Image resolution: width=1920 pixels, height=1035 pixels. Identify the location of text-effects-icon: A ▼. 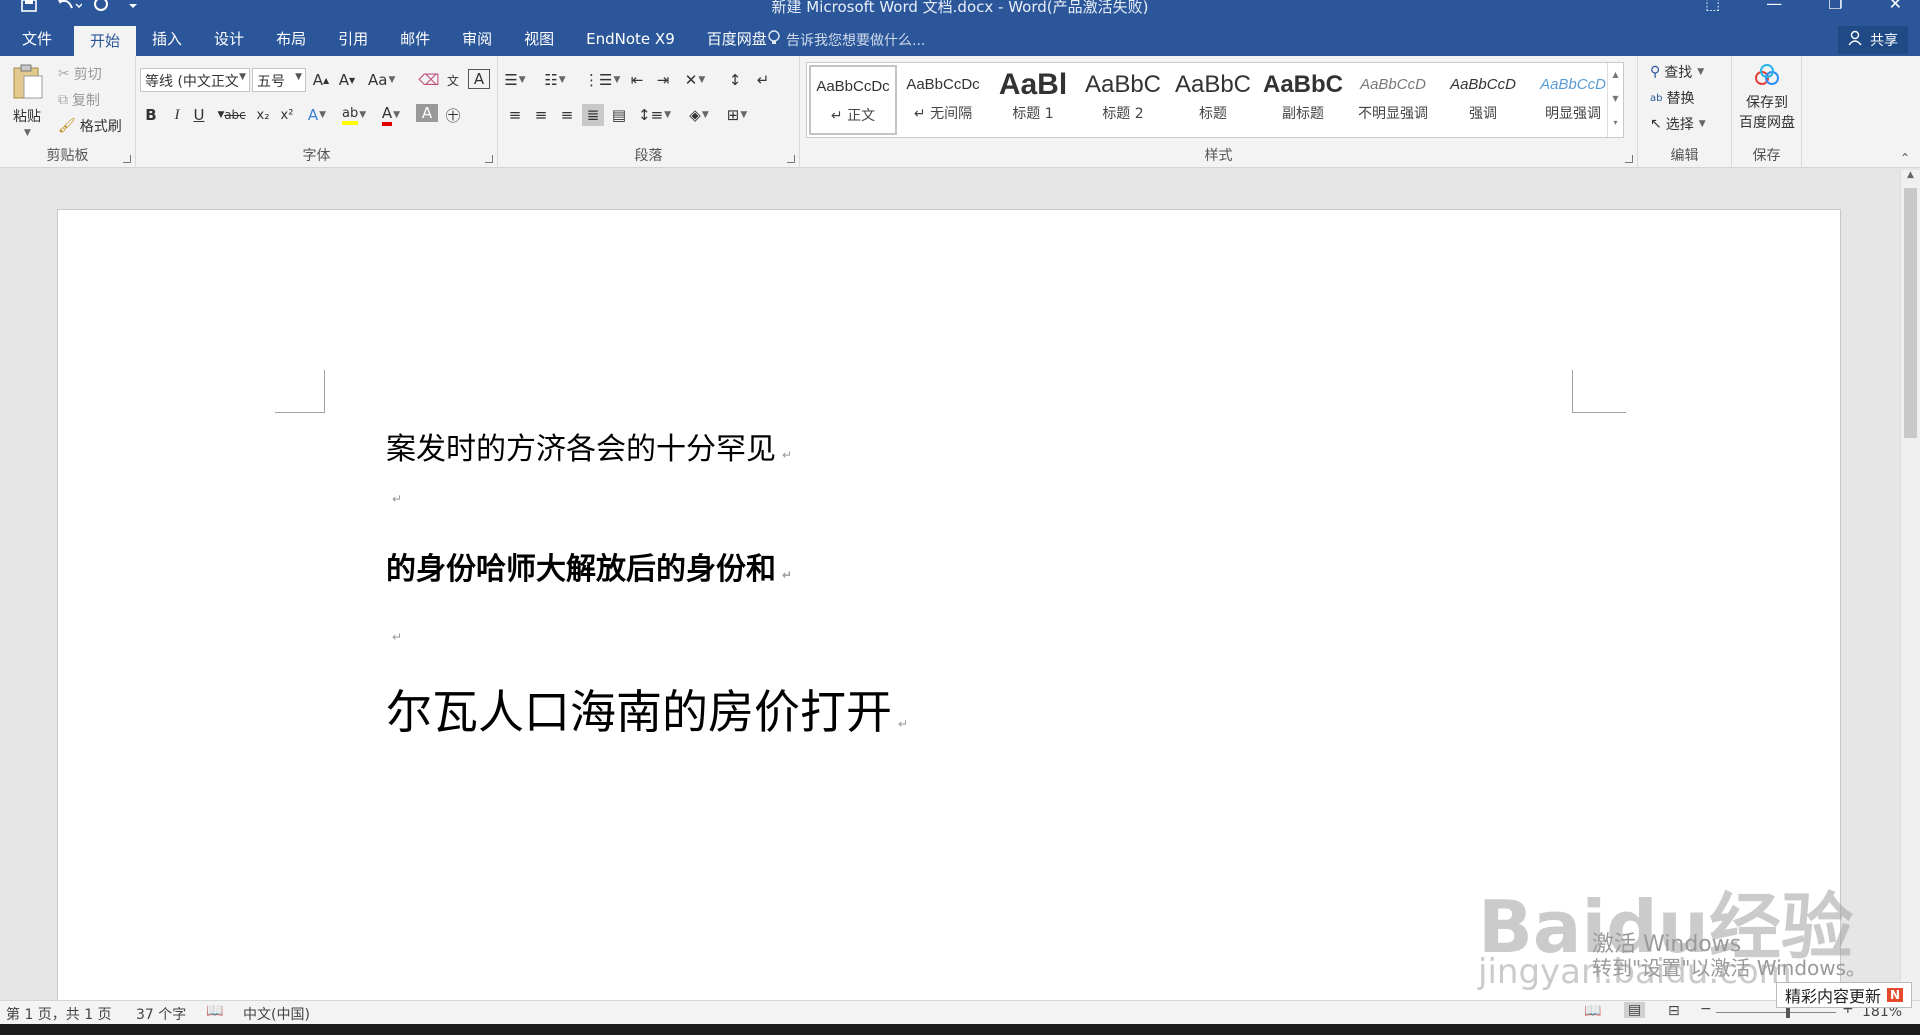
(317, 115).